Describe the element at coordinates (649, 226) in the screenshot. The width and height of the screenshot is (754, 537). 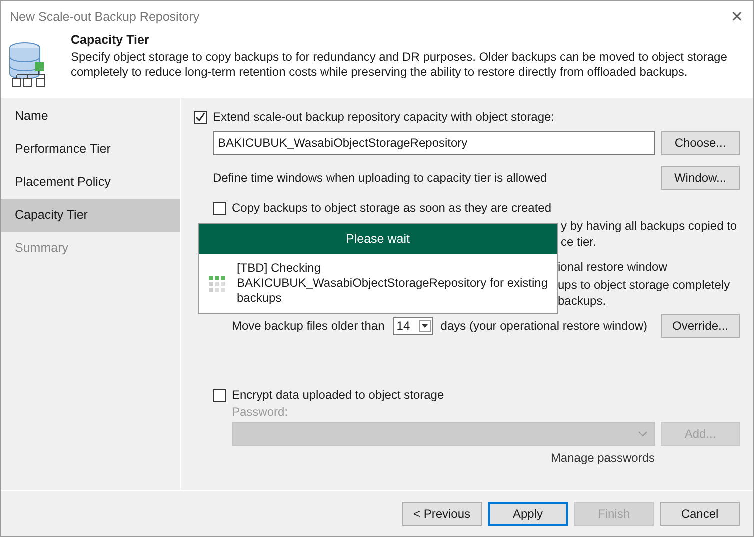
I see `description-text: y by having all backups copied to` at that location.